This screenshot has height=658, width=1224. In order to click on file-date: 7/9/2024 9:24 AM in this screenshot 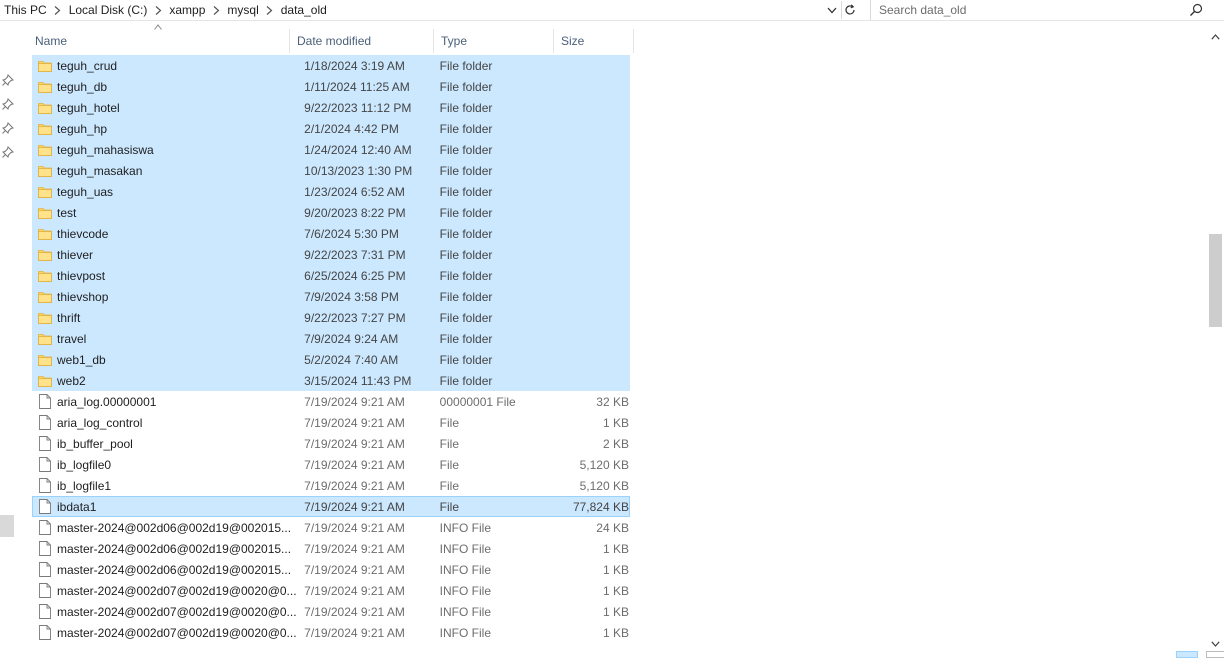, I will do `click(351, 338)`.